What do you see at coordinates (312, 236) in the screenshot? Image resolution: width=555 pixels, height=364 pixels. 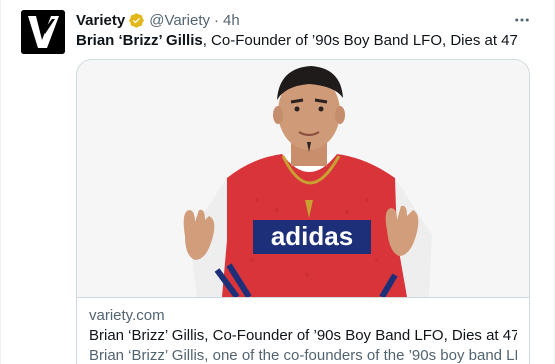 I see `jersey-brand-text: adidas` at bounding box center [312, 236].